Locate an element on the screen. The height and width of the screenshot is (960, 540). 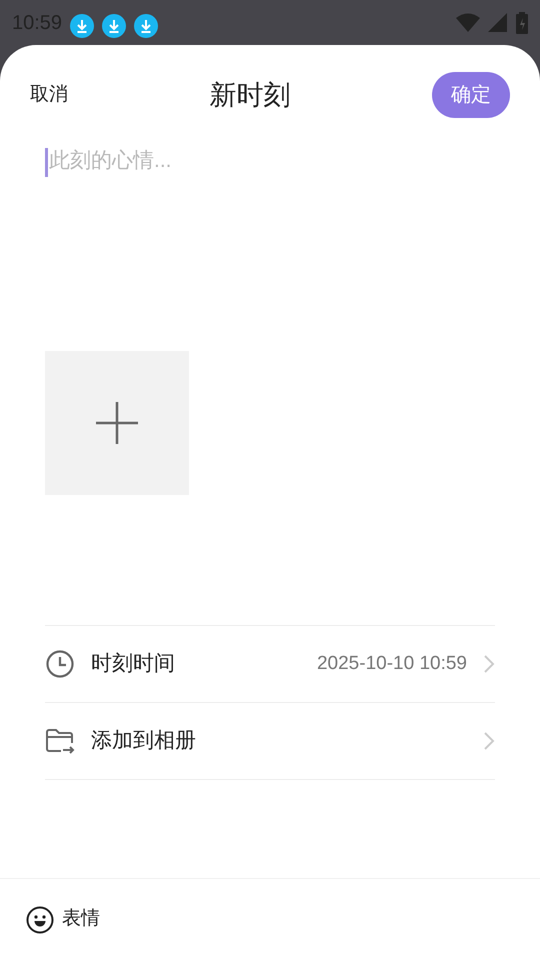
settings-row: 时刻时间 2025-10-10 10:59 is located at coordinates (270, 664).